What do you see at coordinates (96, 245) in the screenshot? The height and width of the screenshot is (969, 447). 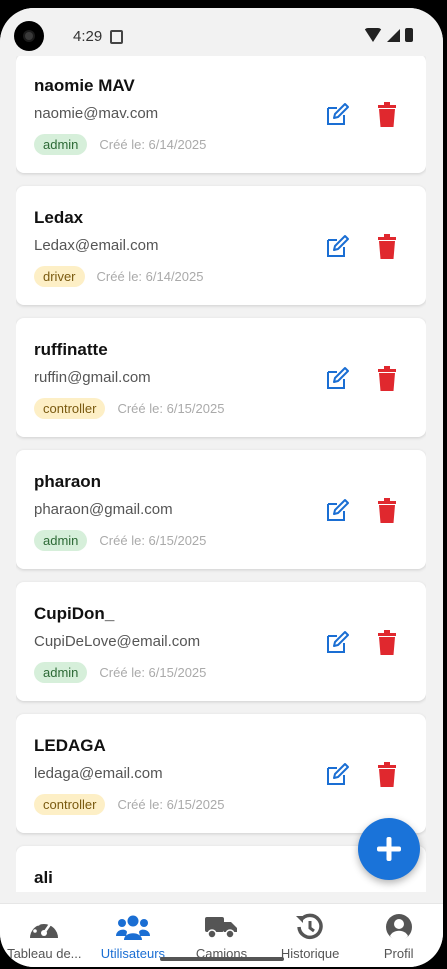 I see `user-email: Ledax@email.com` at bounding box center [96, 245].